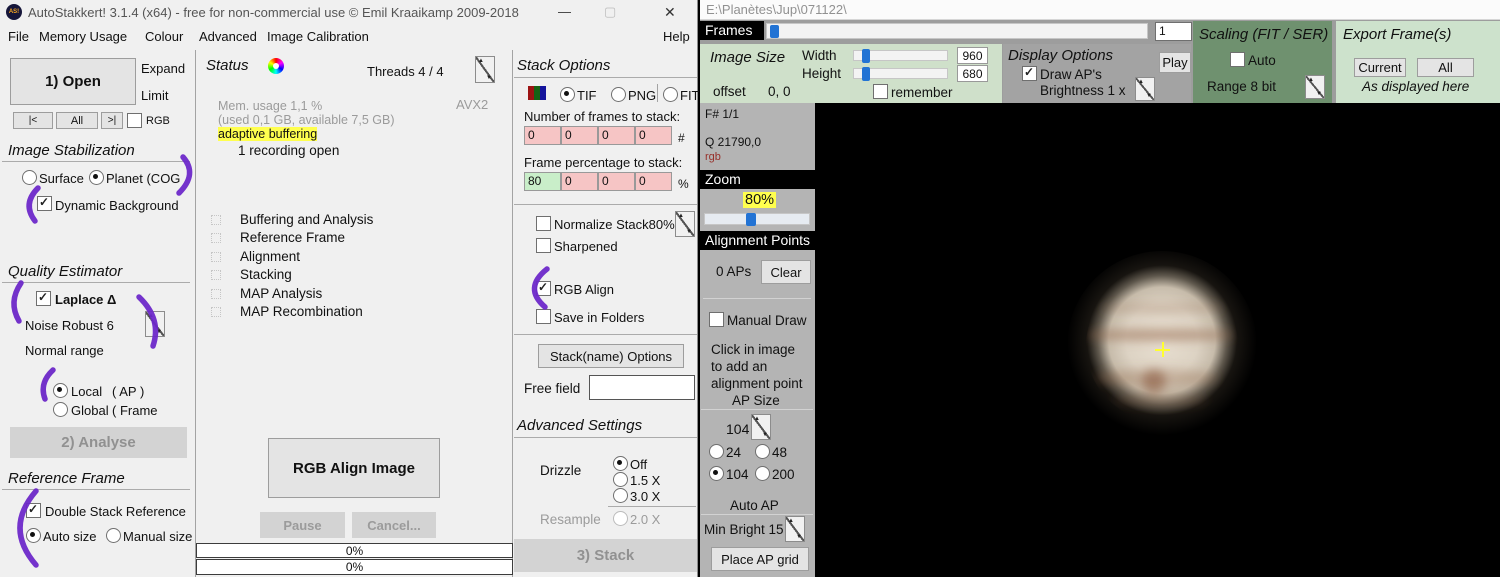 Image resolution: width=1500 pixels, height=577 pixels. I want to click on scaling-title: Scaling (FIT / SER), so click(1264, 34).